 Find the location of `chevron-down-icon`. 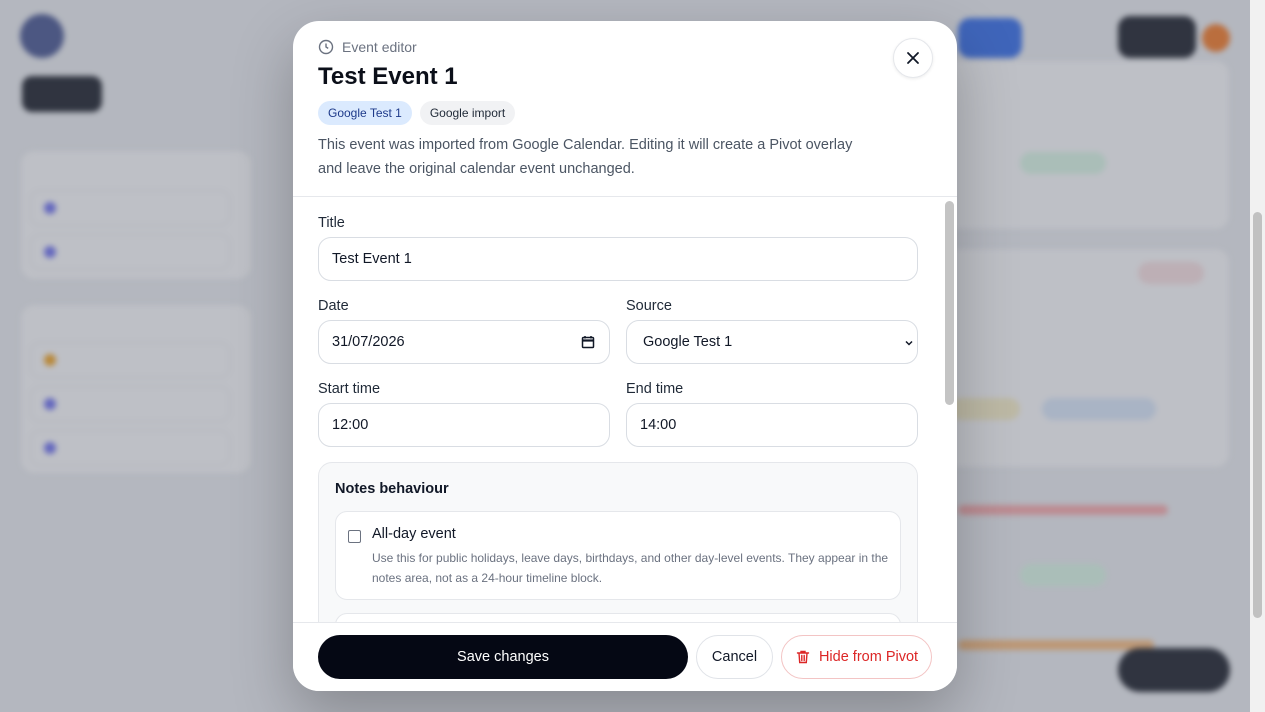

chevron-down-icon is located at coordinates (909, 343).